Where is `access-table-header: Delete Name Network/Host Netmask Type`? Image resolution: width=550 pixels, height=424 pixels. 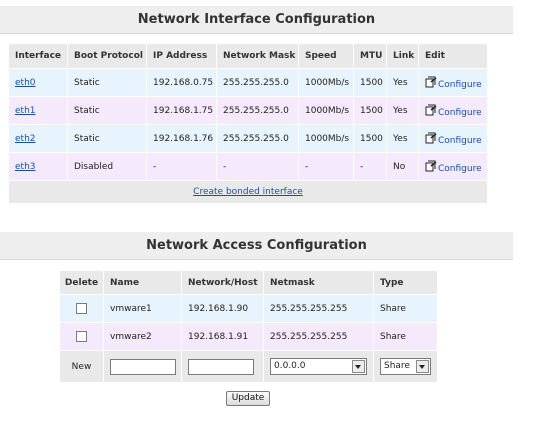
access-table-header: Delete Name Network/Host Netmask Type is located at coordinates (249, 282).